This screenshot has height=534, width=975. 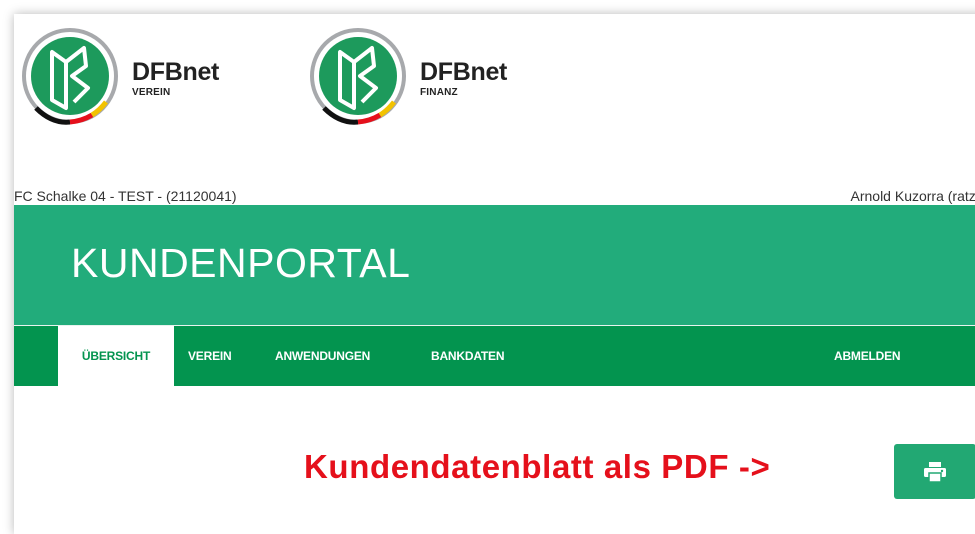 What do you see at coordinates (537, 467) in the screenshot?
I see `pdf-download-label: Kundendatenblatt als PDF ->` at bounding box center [537, 467].